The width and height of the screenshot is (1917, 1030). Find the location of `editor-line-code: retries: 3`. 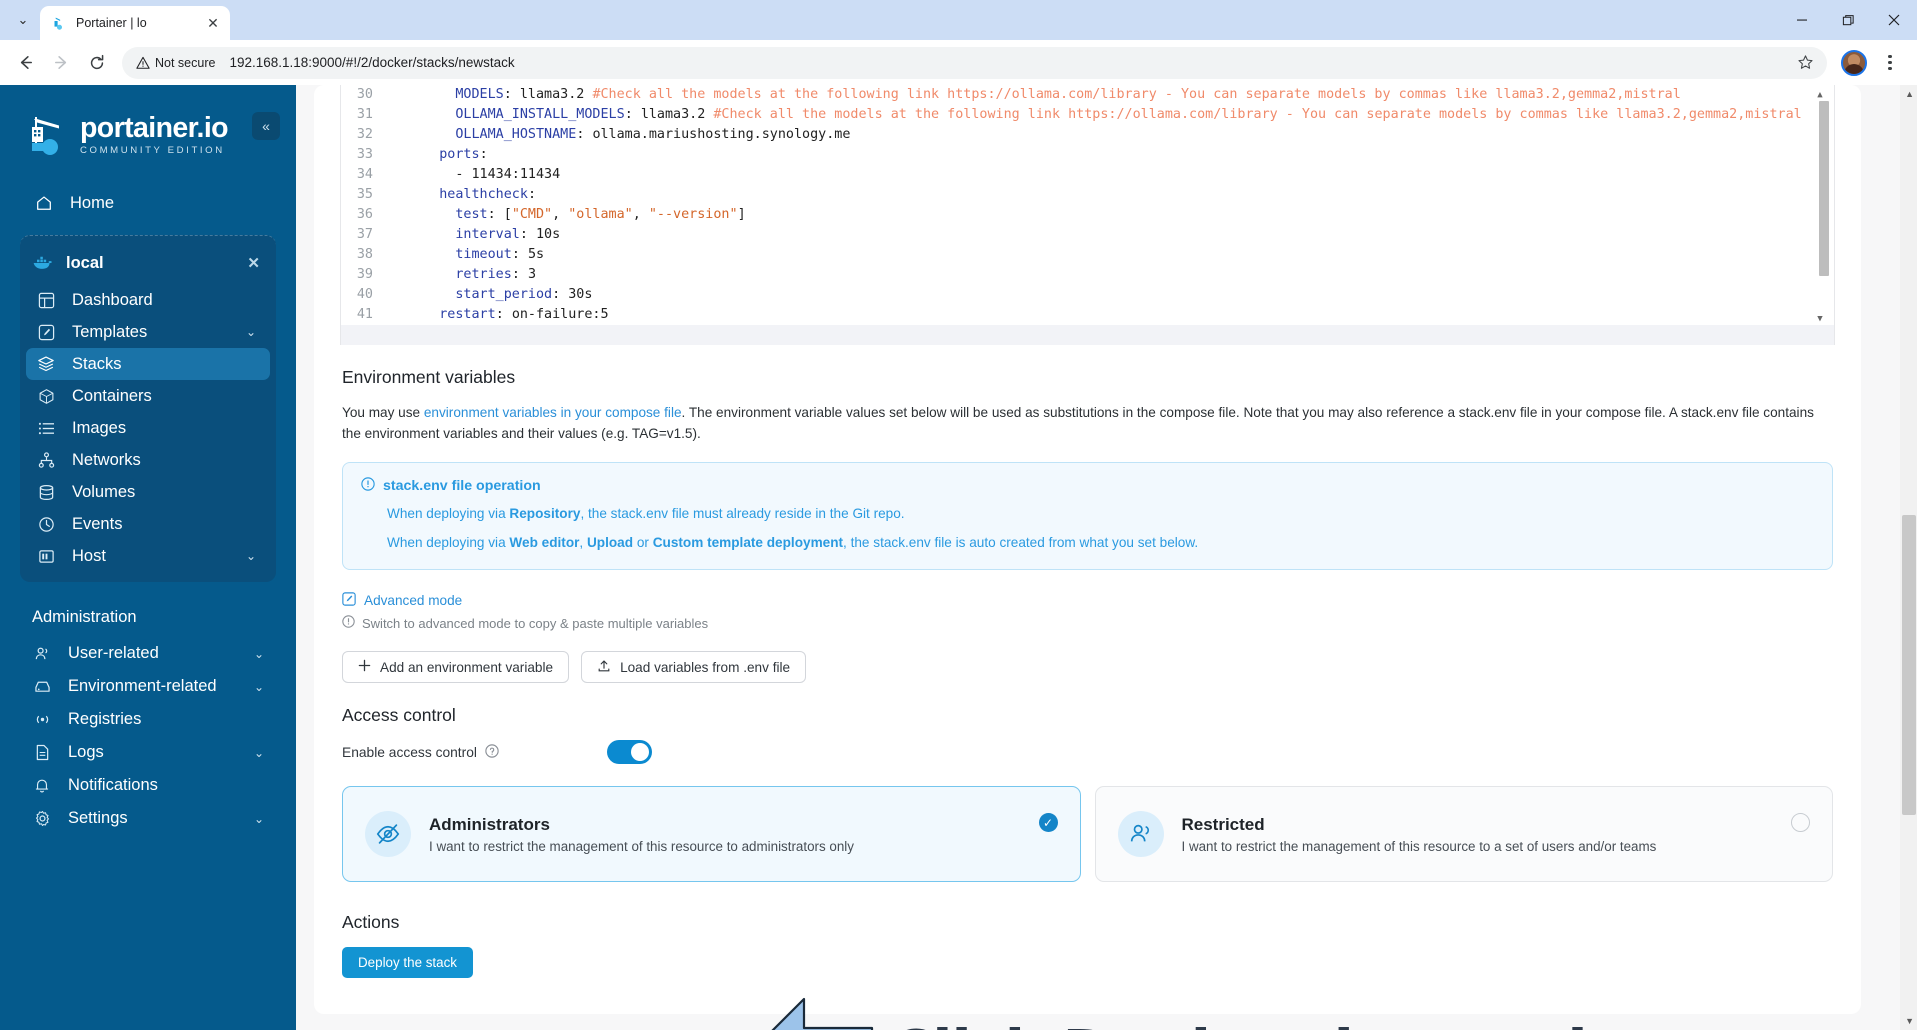

editor-line-code: retries: 3 is located at coordinates (1111, 275).